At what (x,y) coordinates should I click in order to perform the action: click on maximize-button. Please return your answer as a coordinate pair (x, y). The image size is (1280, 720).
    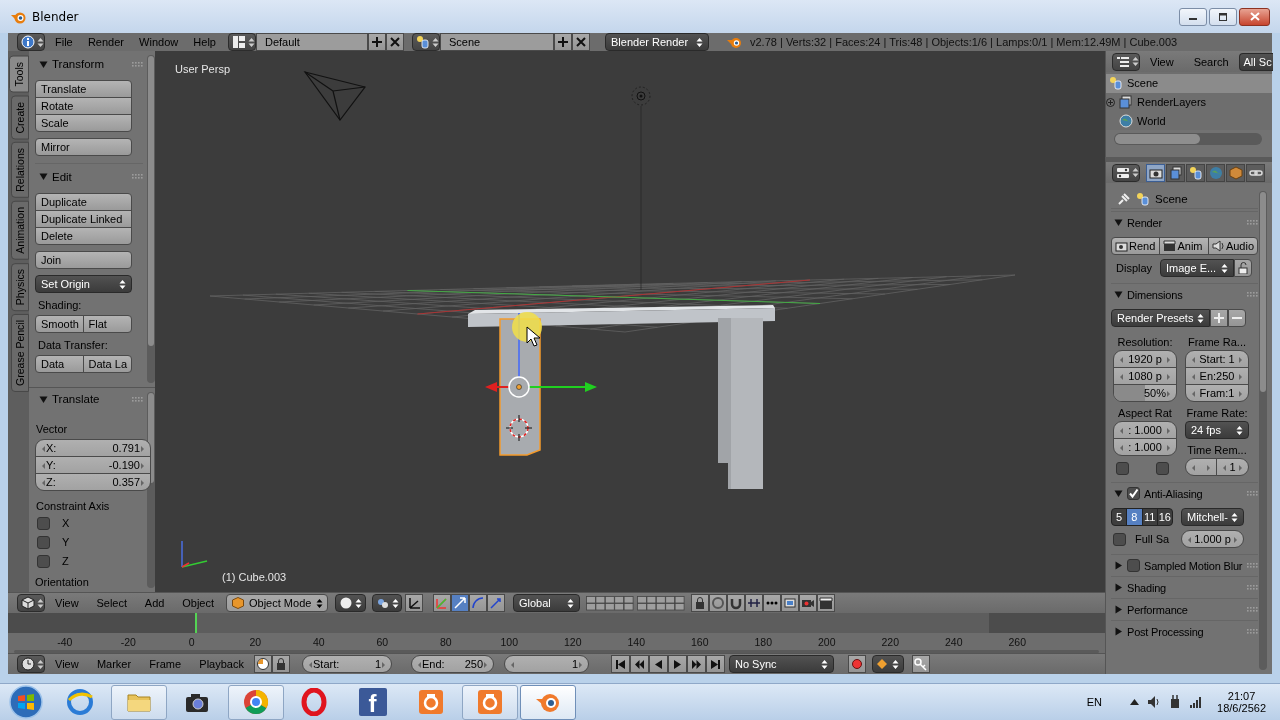
    Looking at the image, I should click on (1223, 16).